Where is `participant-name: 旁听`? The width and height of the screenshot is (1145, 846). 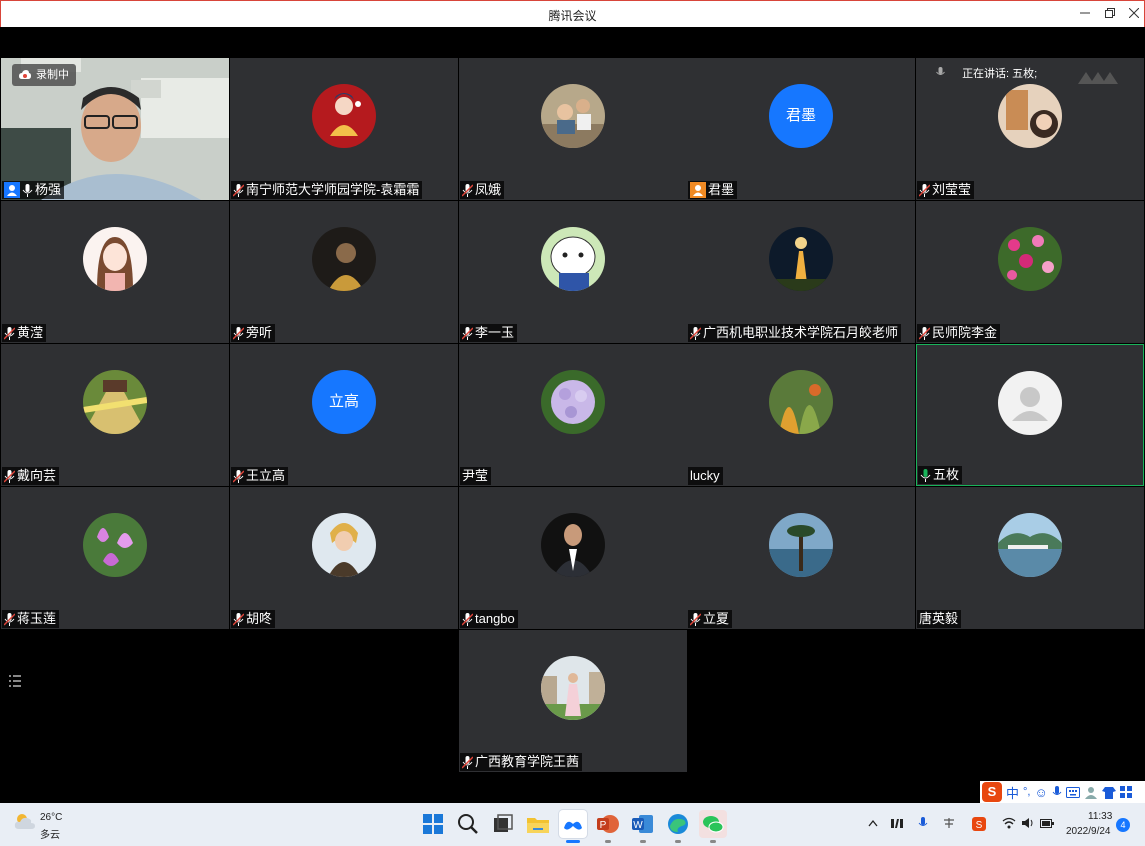 participant-name: 旁听 is located at coordinates (259, 332).